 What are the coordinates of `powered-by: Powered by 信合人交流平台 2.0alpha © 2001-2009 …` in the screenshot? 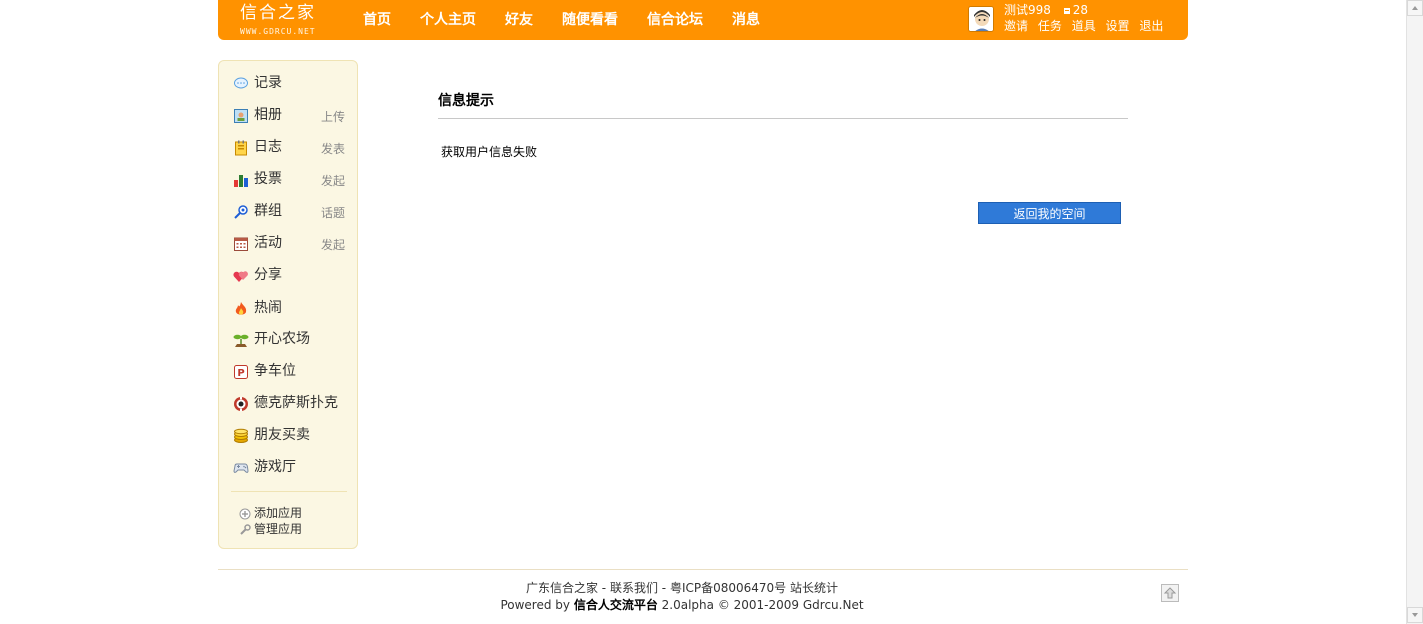 It's located at (682, 604).